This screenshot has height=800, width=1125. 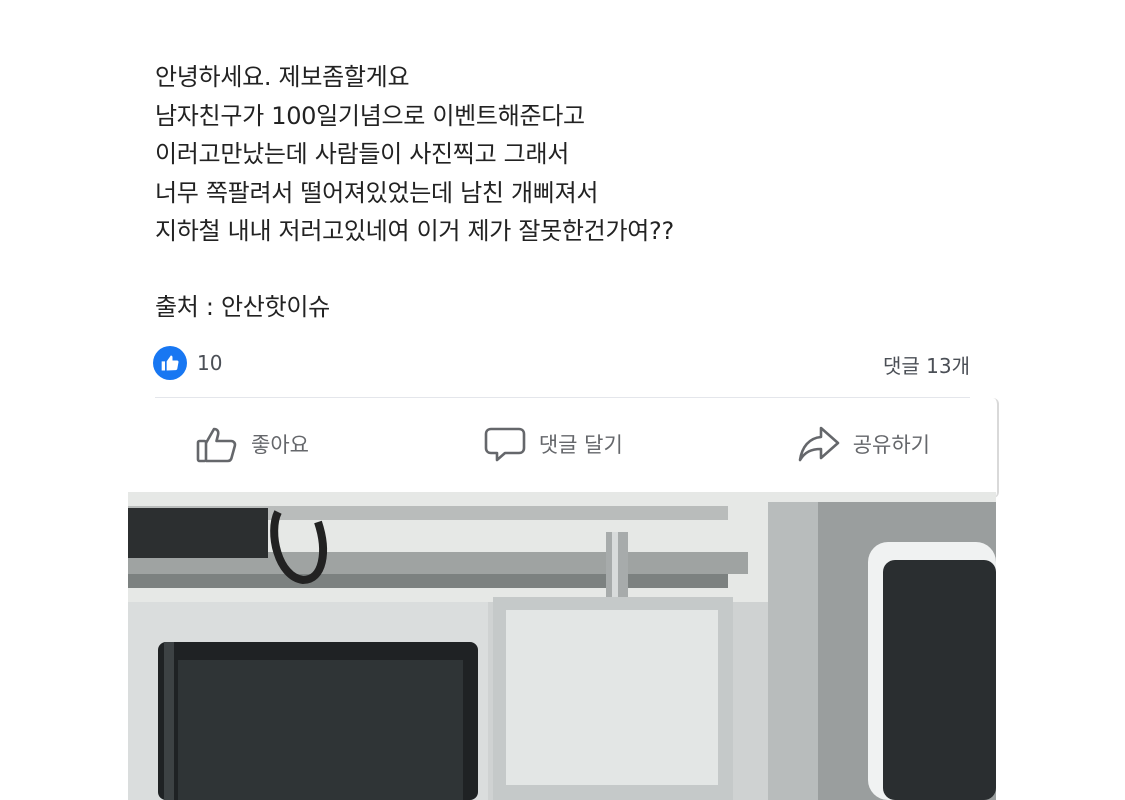 What do you see at coordinates (187, 363) in the screenshot?
I see `reaction-summary: 10` at bounding box center [187, 363].